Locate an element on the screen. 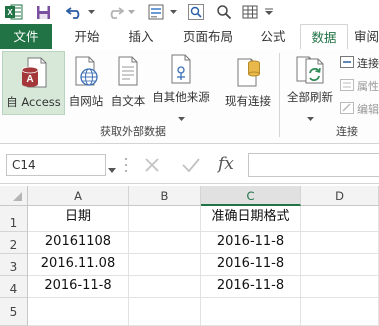  cell-b4 is located at coordinates (165, 287).